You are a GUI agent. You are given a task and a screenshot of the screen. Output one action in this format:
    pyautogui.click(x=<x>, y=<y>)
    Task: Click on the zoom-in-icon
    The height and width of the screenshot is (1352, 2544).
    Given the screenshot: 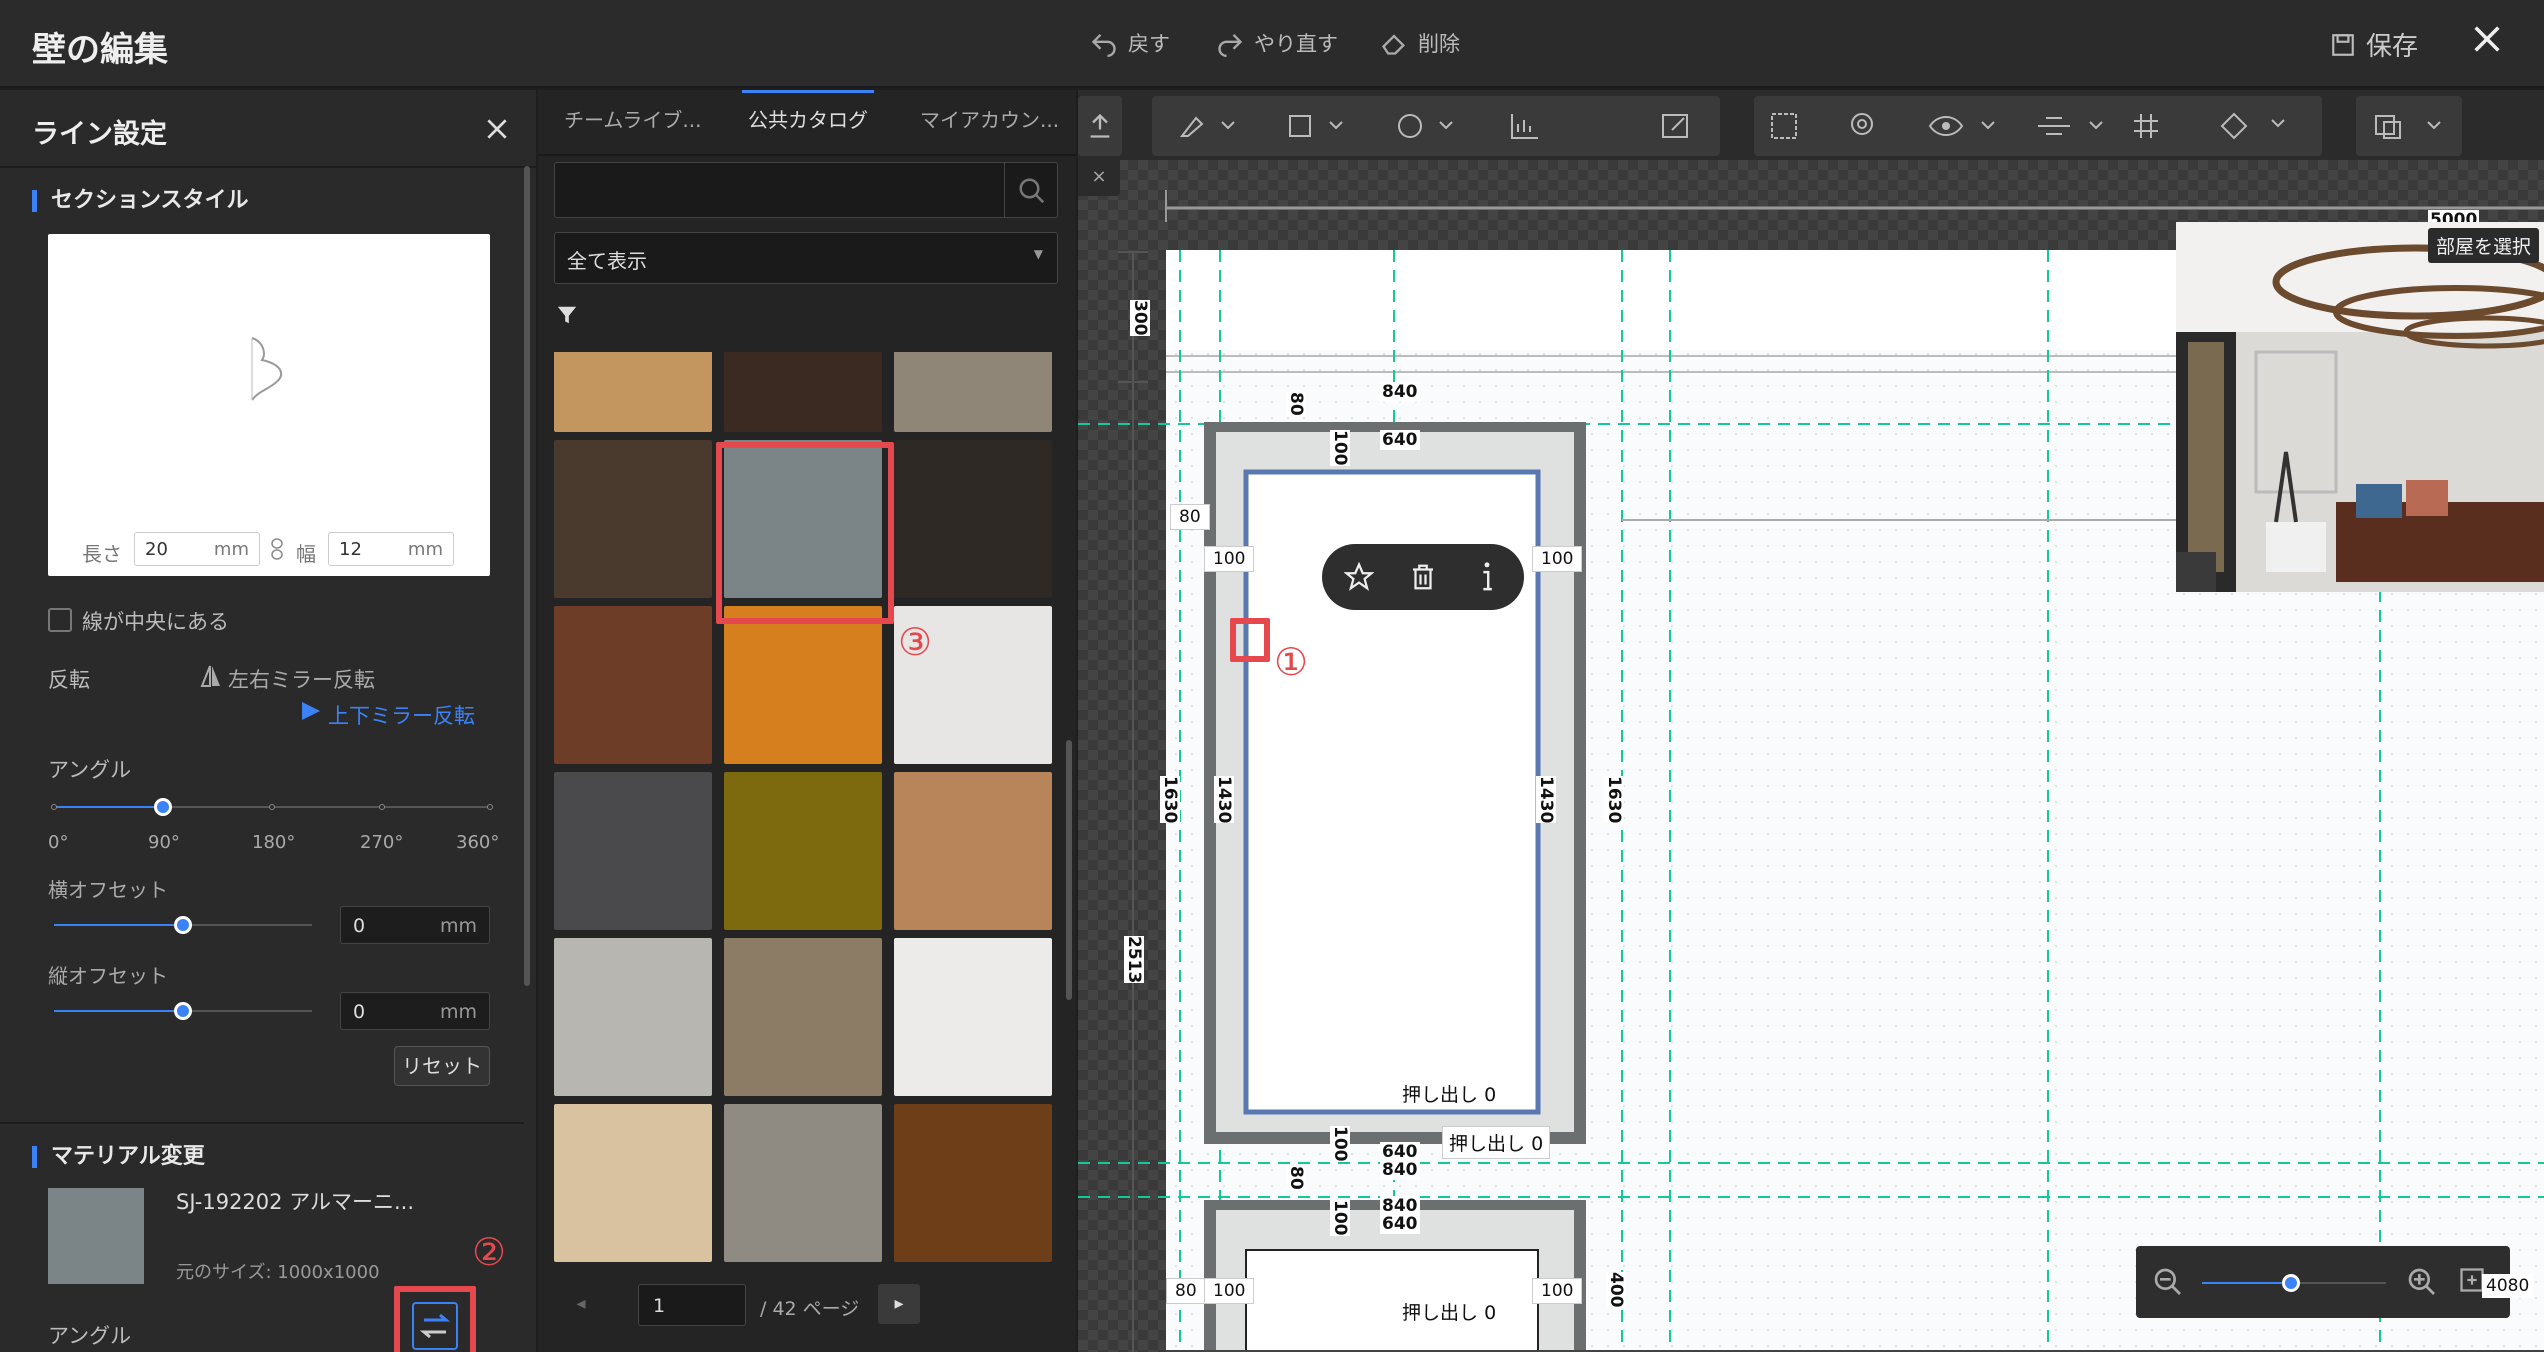 What is the action you would take?
    pyautogui.click(x=2422, y=1282)
    